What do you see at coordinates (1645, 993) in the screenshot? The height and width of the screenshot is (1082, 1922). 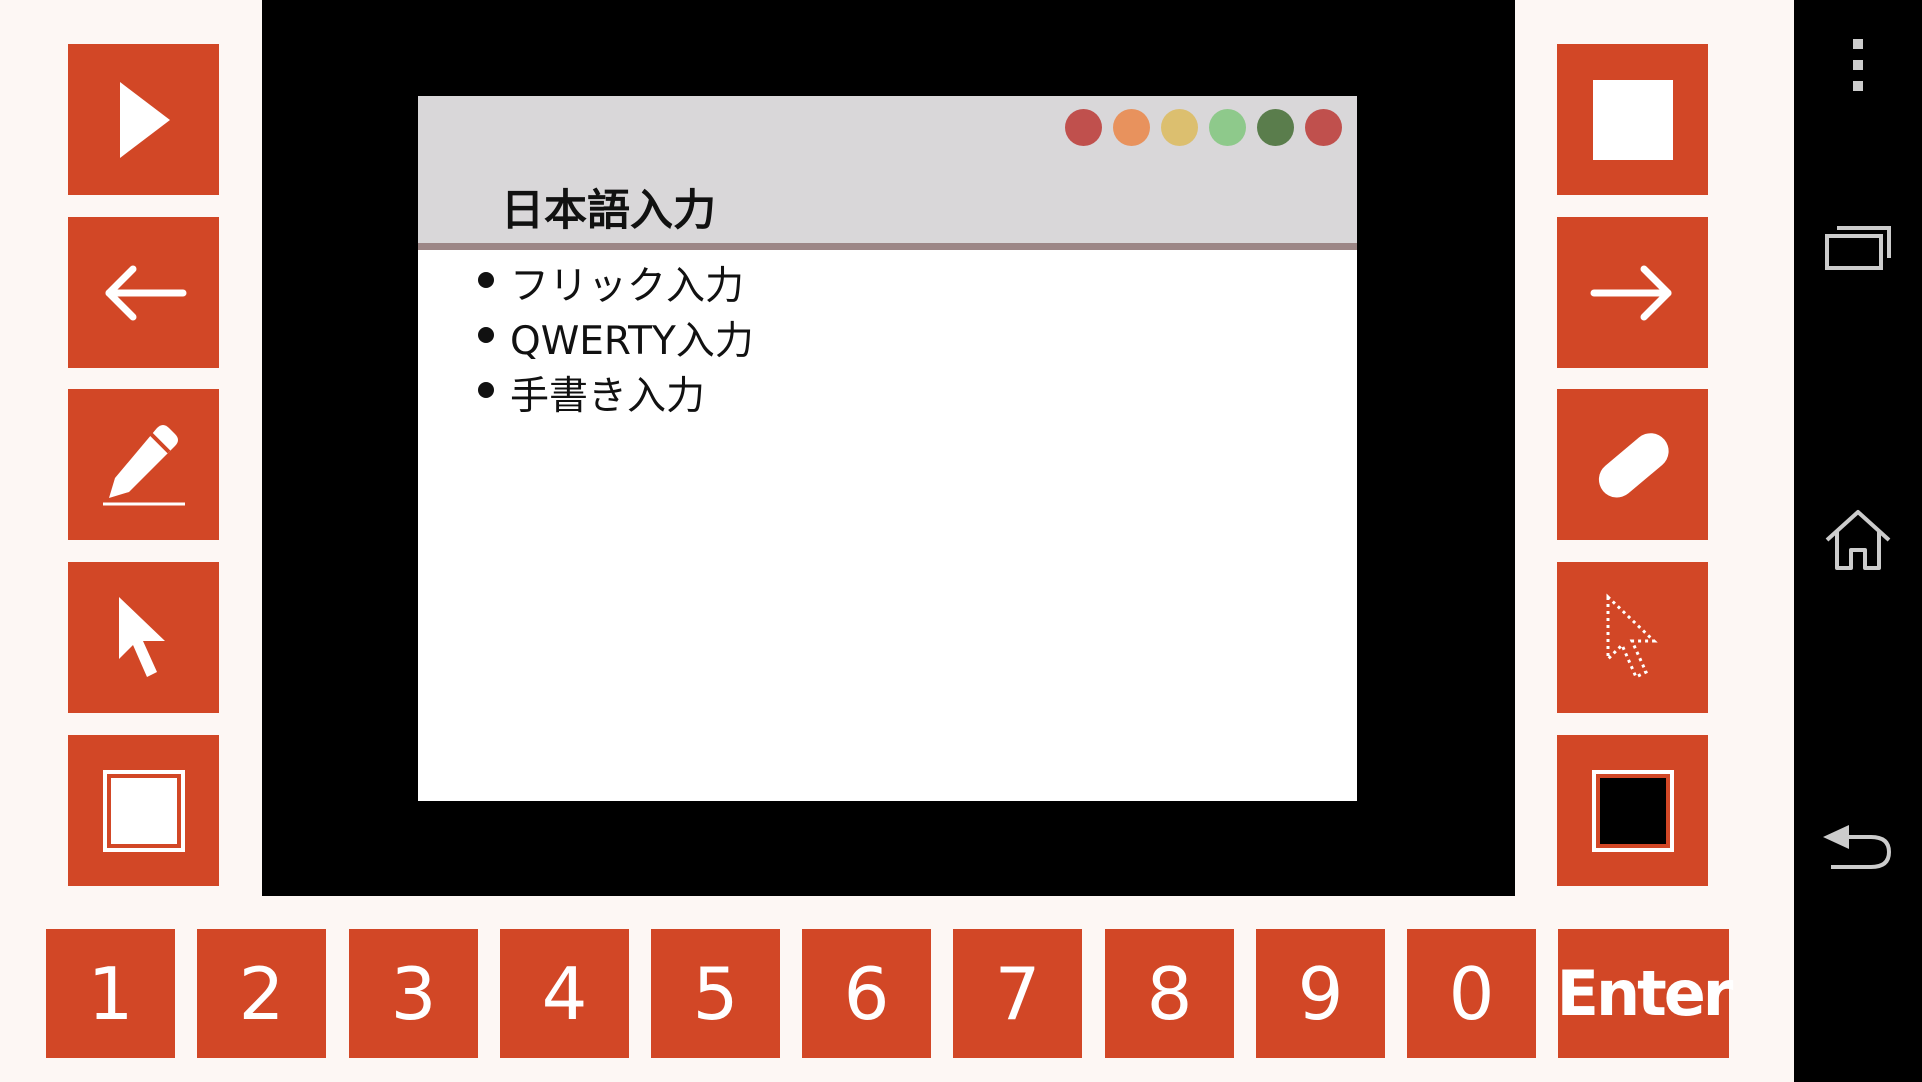 I see `enter-key: Enter` at bounding box center [1645, 993].